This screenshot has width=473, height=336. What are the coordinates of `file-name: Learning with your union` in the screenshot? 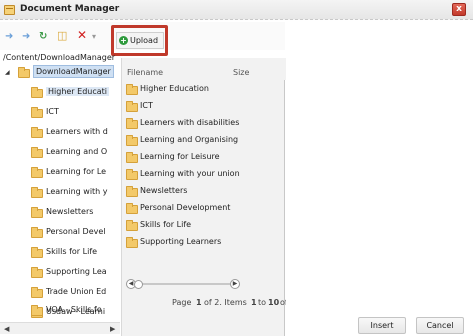 It's located at (190, 173).